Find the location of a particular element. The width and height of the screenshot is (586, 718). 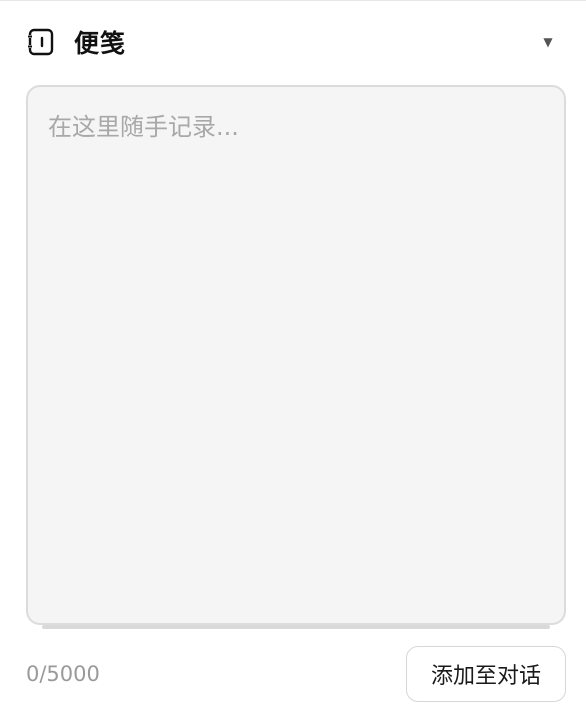

add-to-chat-button: 添加至对话 is located at coordinates (485, 674).